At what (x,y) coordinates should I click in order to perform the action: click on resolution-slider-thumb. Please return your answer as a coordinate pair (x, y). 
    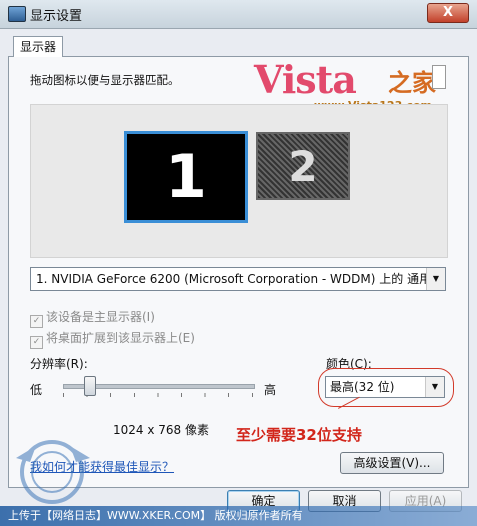
    Looking at the image, I should click on (89, 386).